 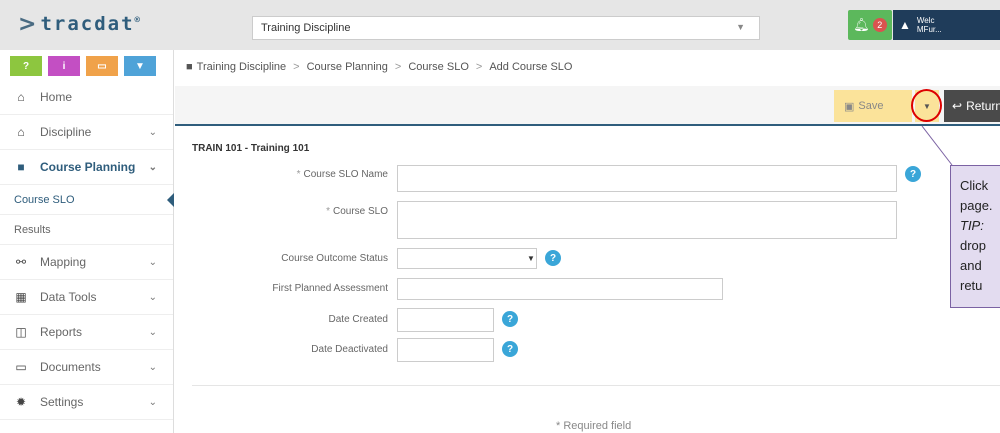 I want to click on callout-line: and, so click(x=971, y=265).